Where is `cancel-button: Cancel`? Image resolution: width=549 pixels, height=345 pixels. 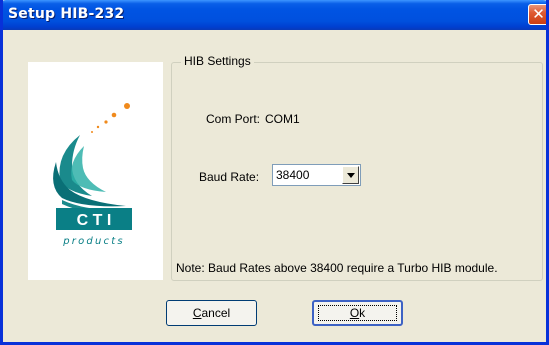 cancel-button: Cancel is located at coordinates (211, 313).